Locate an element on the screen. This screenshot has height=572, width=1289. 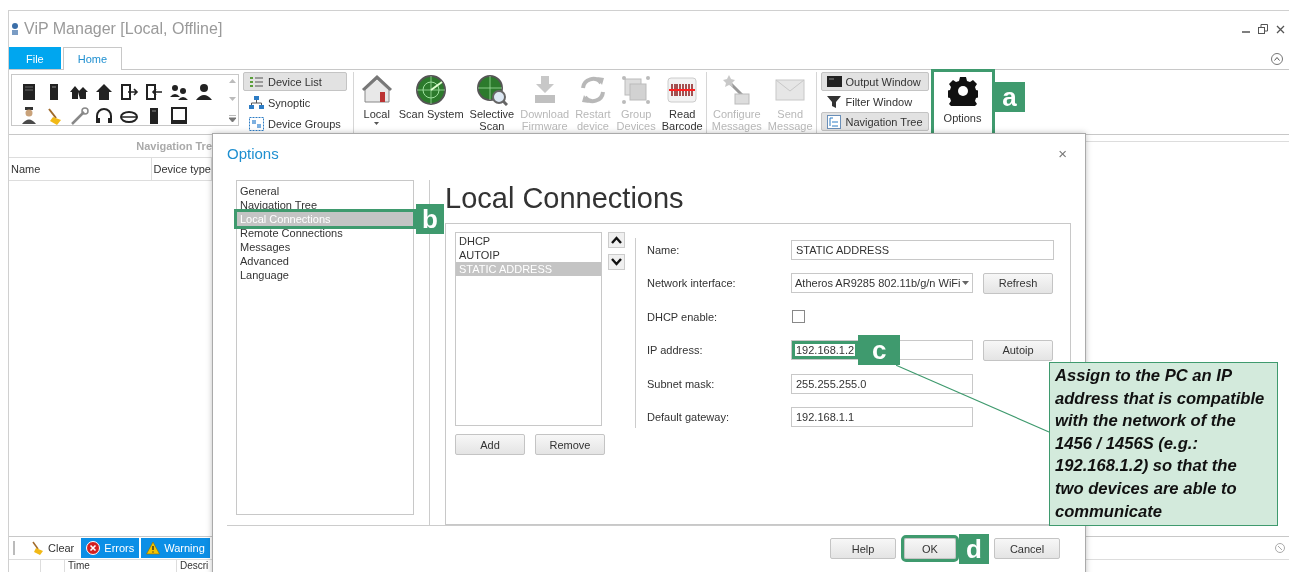
field-button: Refresh is located at coordinates (1018, 283).